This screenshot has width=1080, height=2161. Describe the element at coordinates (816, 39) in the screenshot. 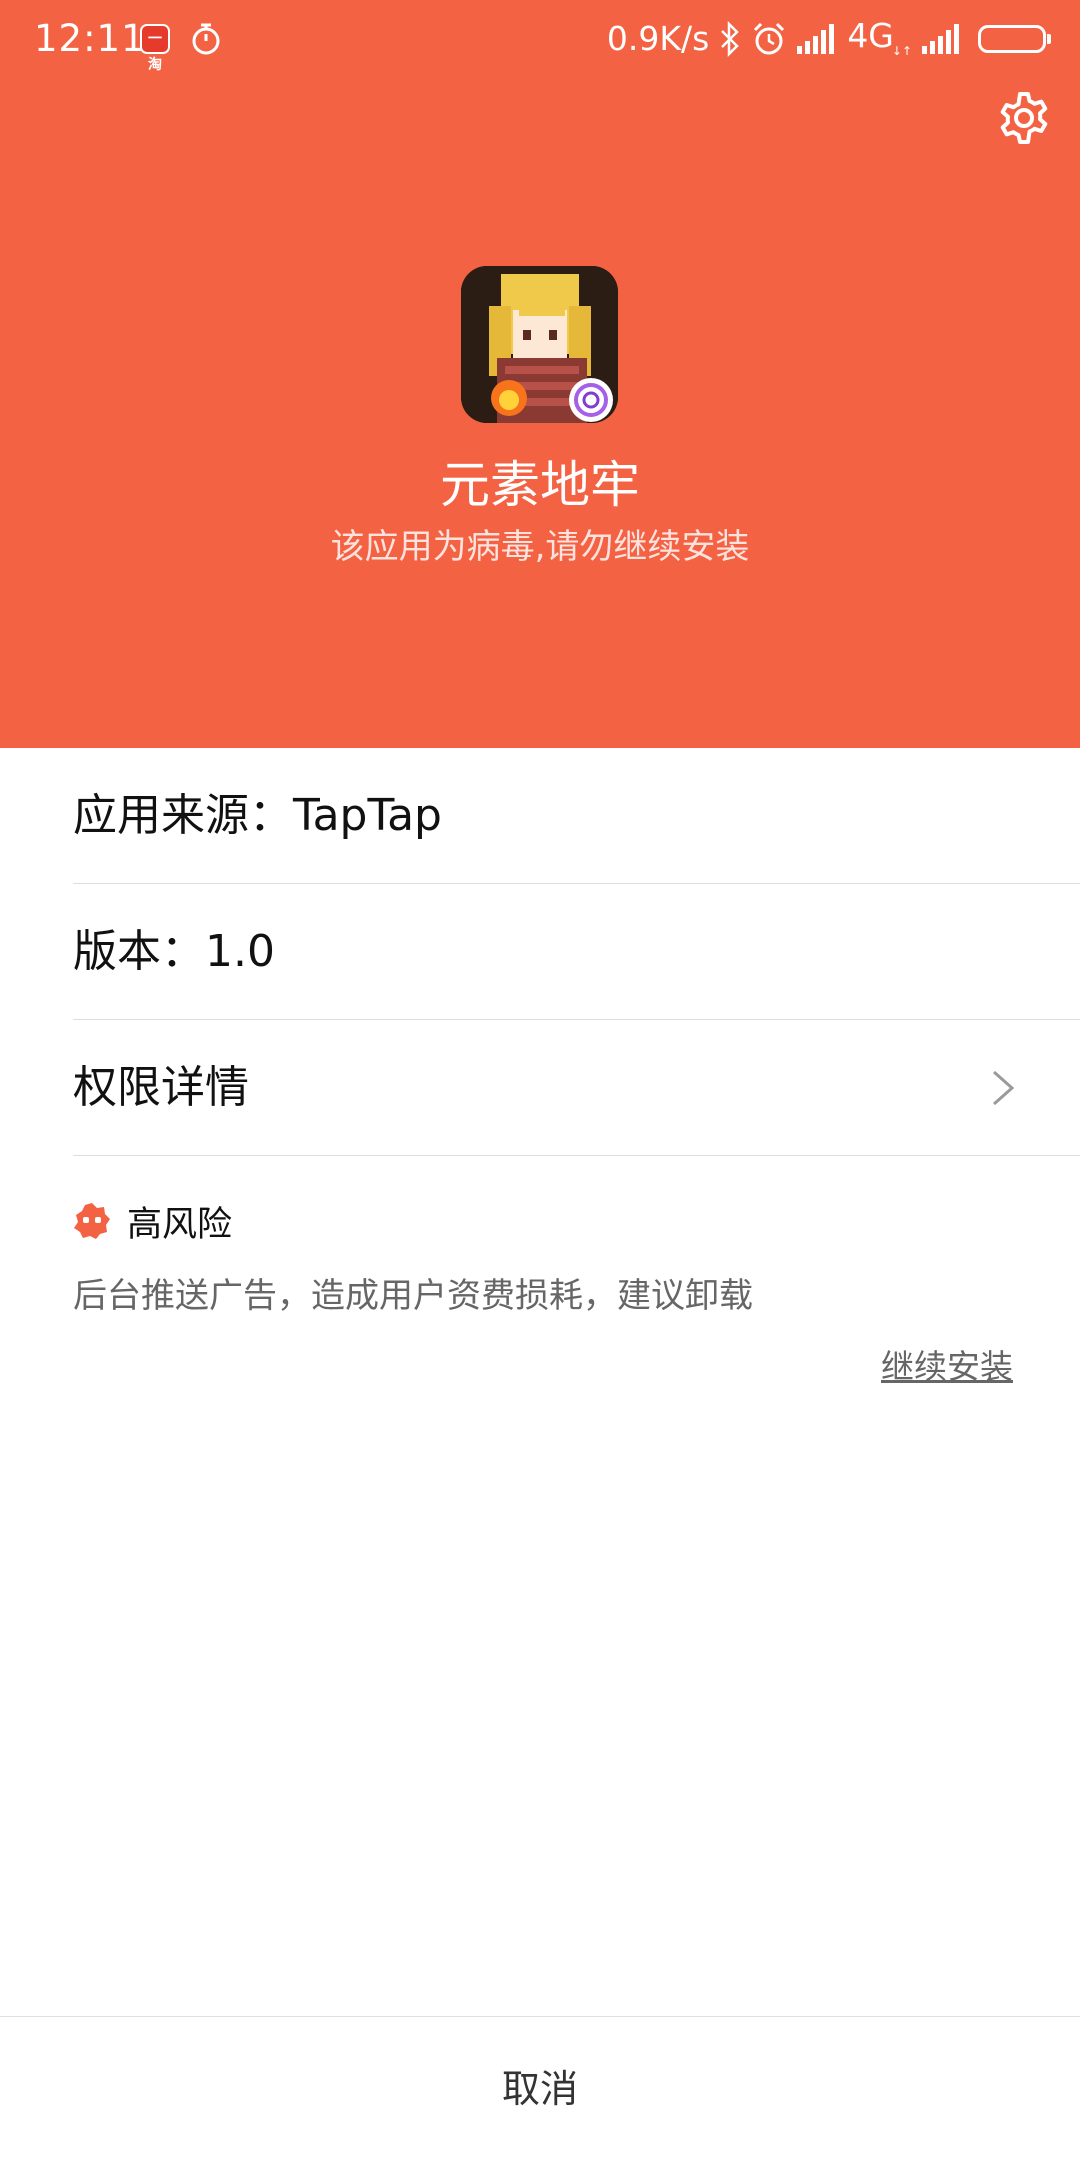

I see `signal-icon` at that location.